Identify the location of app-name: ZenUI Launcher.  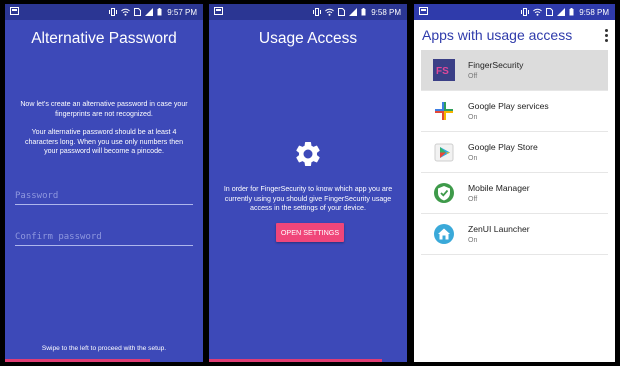
(499, 229).